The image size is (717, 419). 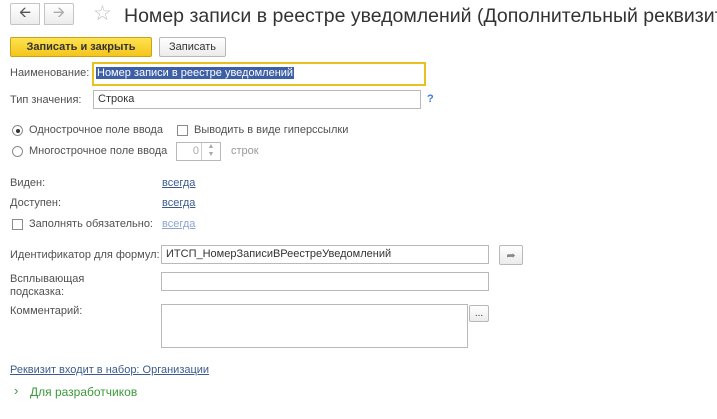 What do you see at coordinates (195, 73) in the screenshot?
I see `name-value: Номер записи в реестре уведомлений` at bounding box center [195, 73].